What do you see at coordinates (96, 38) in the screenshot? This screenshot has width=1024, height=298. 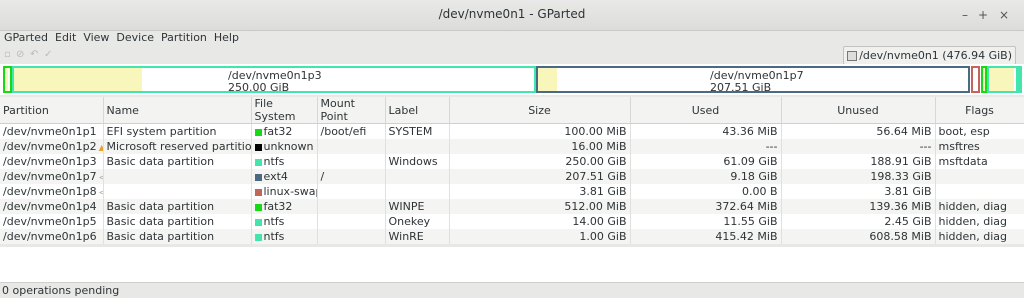 I see `menu-view: View` at bounding box center [96, 38].